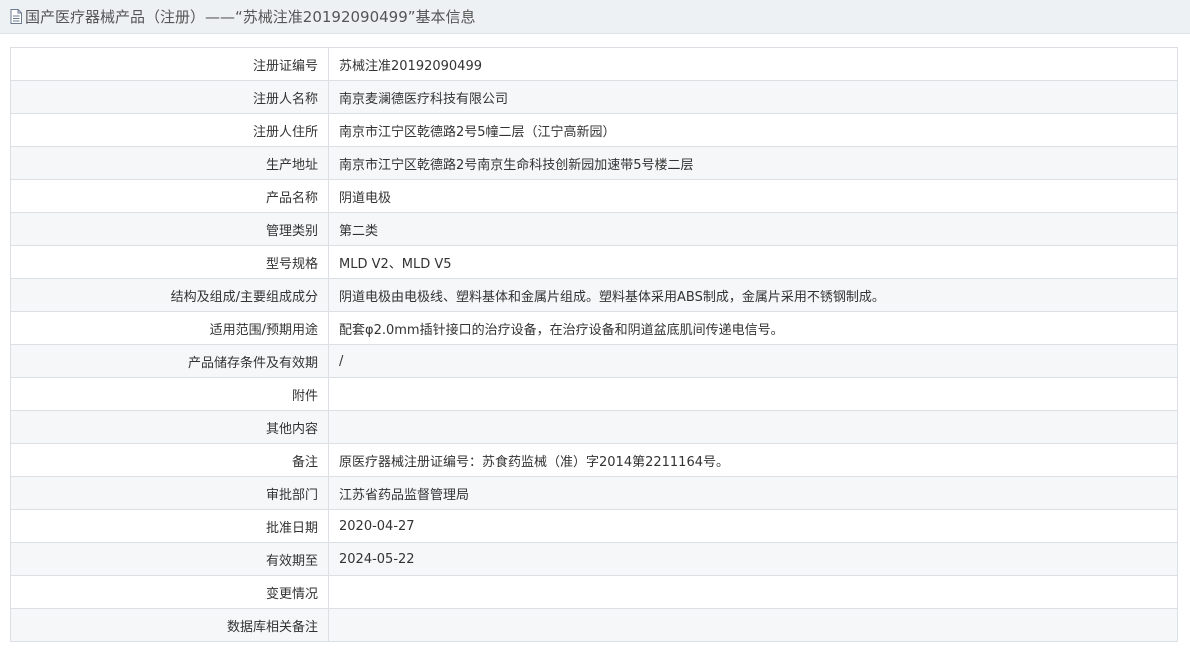 The width and height of the screenshot is (1190, 671). I want to click on table-row: 变更情况, so click(594, 592).